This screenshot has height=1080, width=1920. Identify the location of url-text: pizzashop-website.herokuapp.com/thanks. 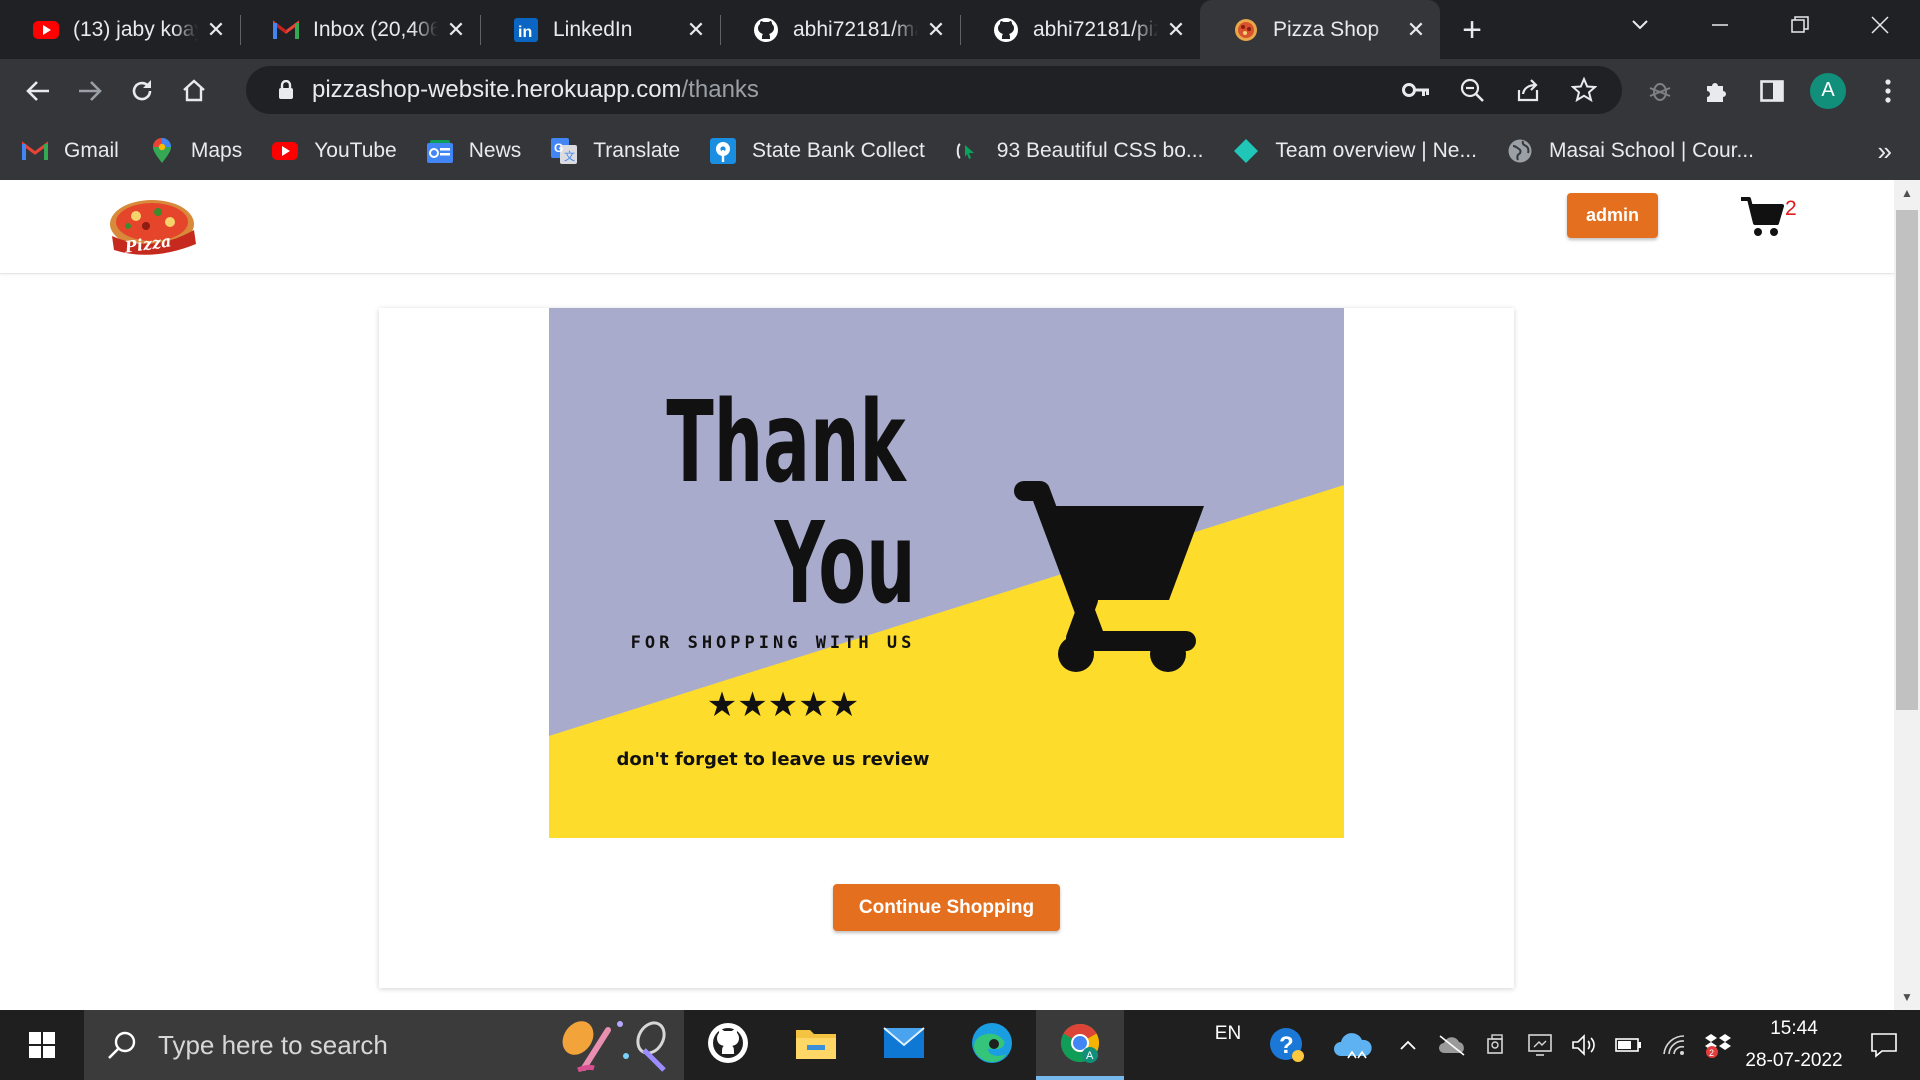
(850, 90).